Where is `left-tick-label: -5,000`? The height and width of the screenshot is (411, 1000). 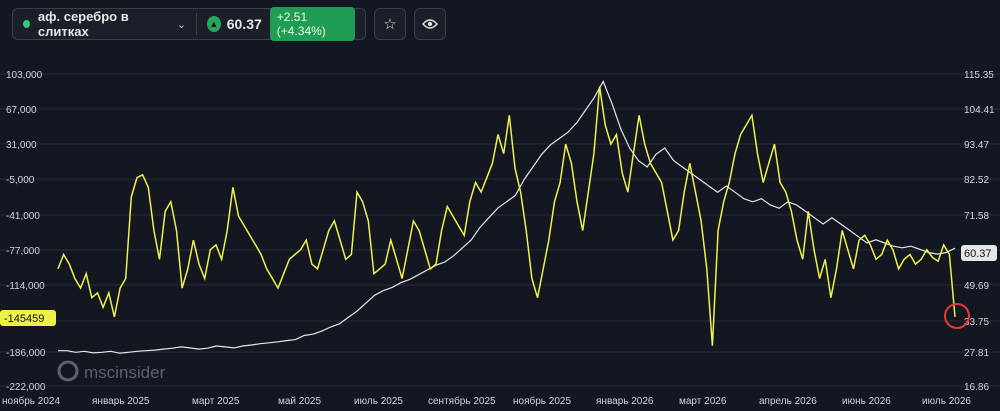
left-tick-label: -5,000 is located at coordinates (20, 180).